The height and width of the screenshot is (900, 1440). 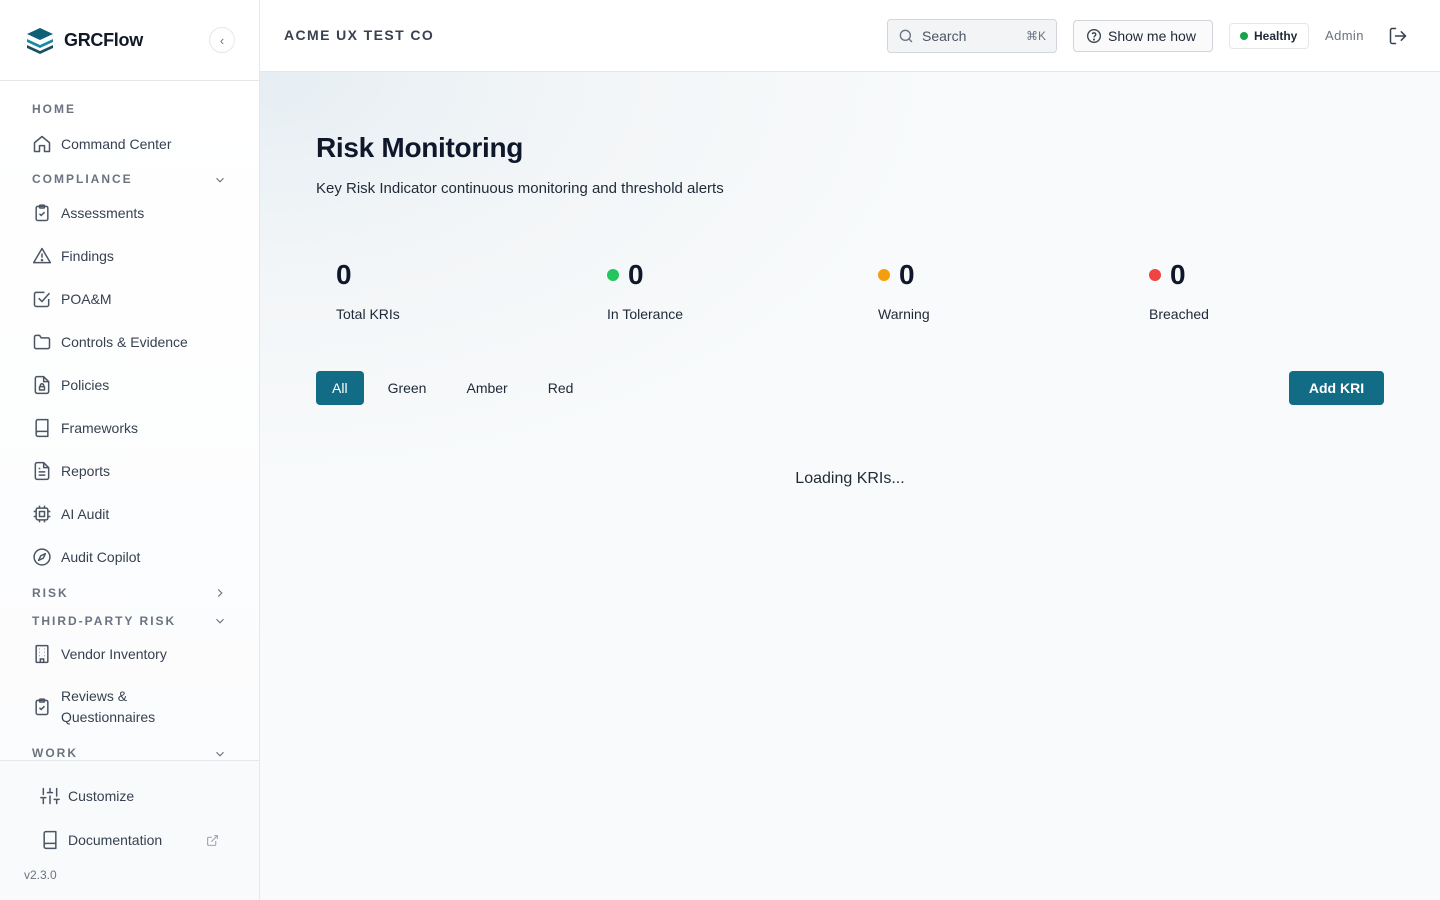 I want to click on add-kri-button: Add KRI, so click(x=1336, y=388).